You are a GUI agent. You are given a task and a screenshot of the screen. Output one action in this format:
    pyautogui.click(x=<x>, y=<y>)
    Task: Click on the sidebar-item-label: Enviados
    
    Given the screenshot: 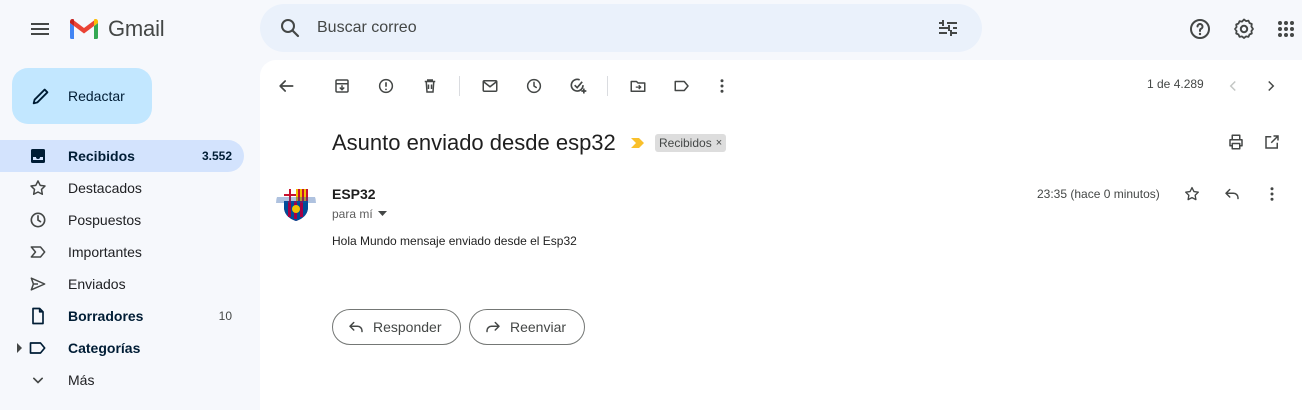 What is the action you would take?
    pyautogui.click(x=97, y=284)
    